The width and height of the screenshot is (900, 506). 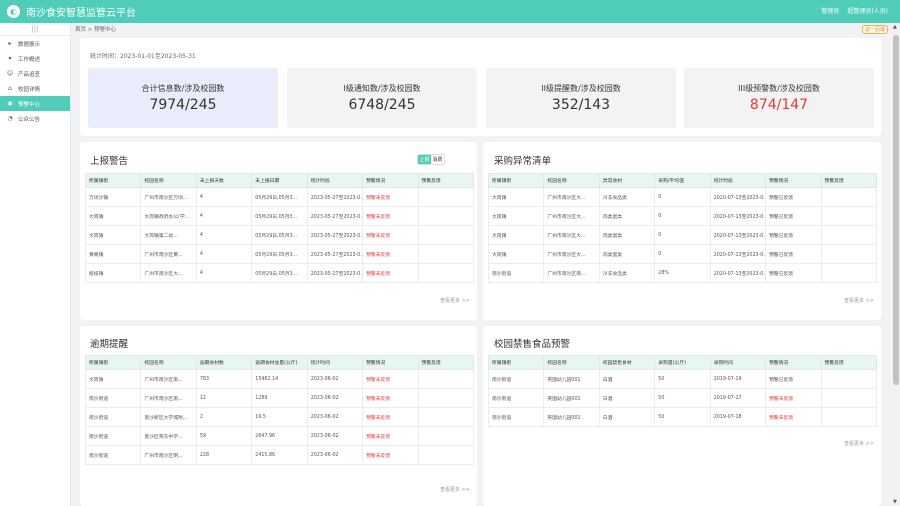 I want to click on report-more-link: 查看更多 >>, so click(x=455, y=300).